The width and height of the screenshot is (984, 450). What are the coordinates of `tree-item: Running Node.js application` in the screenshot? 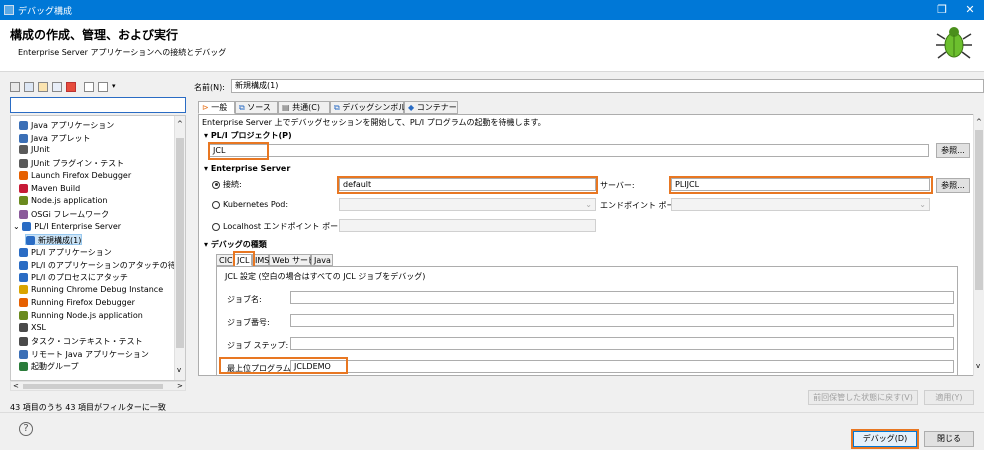 It's located at (81, 316).